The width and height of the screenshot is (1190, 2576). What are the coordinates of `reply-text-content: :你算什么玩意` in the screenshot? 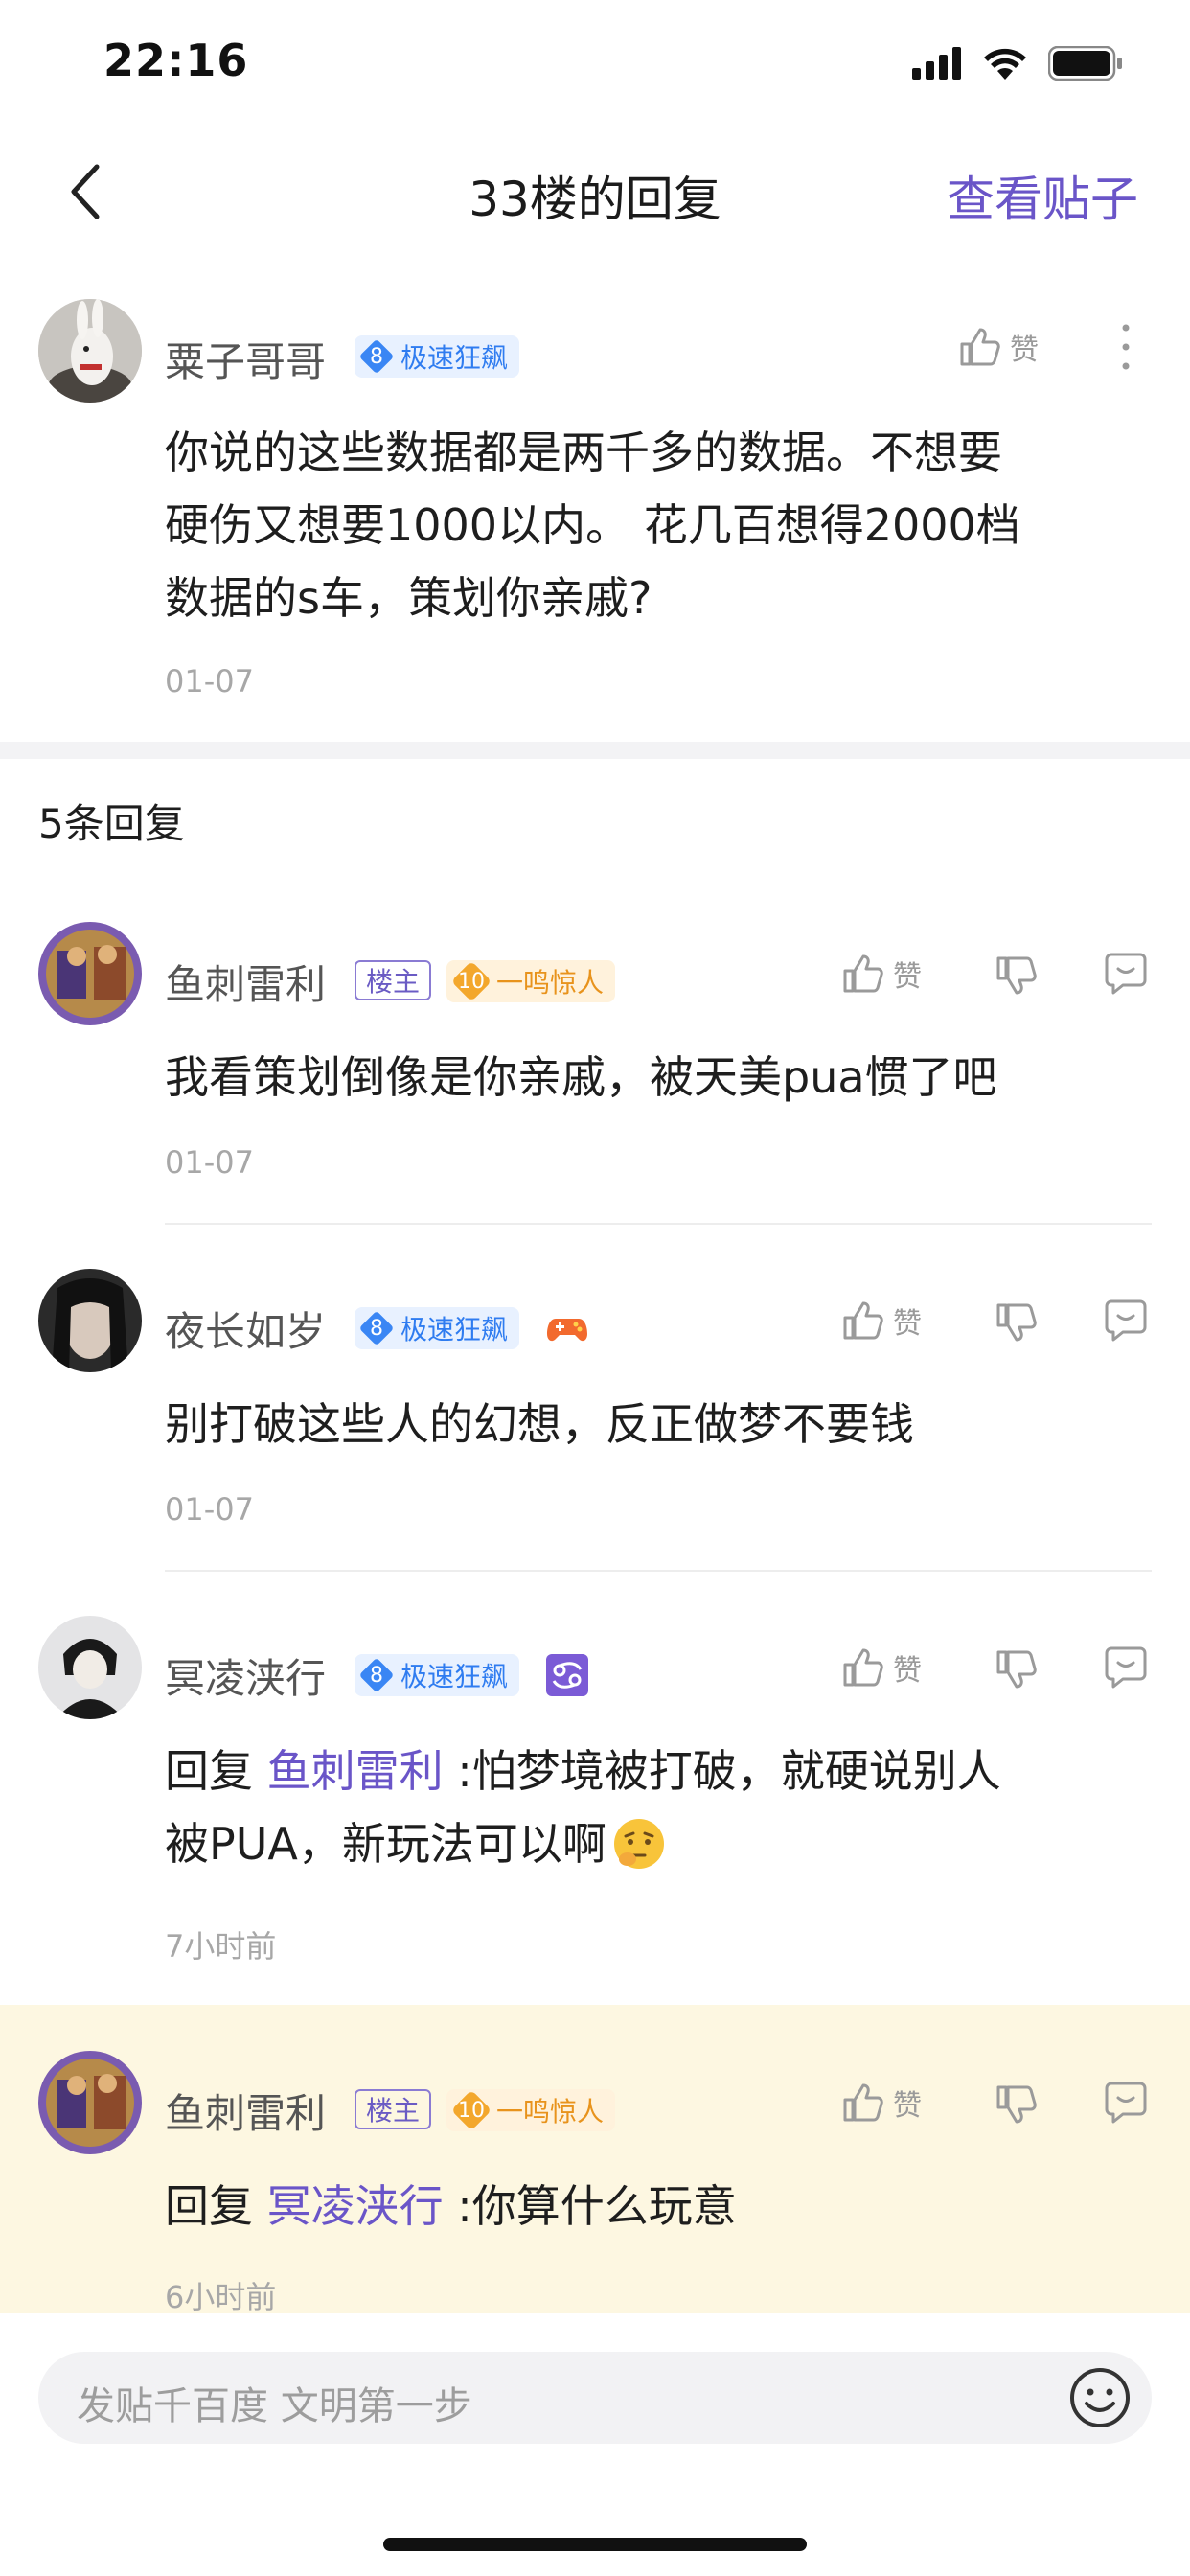 It's located at (590, 2206).